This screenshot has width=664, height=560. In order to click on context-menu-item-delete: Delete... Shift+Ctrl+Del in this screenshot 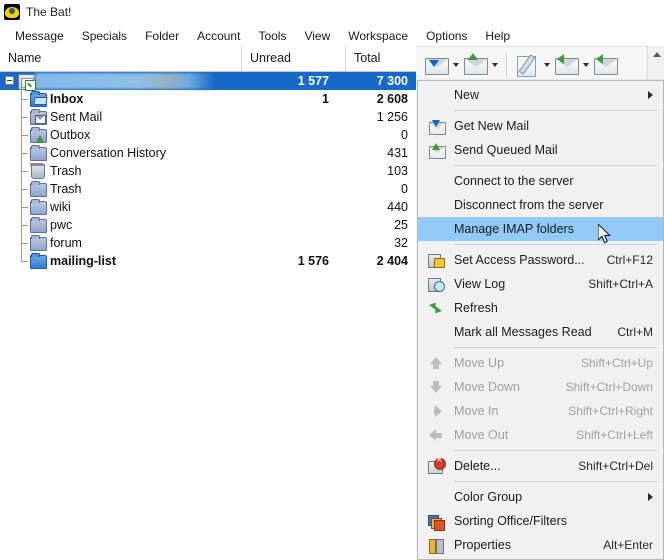, I will do `click(540, 466)`.